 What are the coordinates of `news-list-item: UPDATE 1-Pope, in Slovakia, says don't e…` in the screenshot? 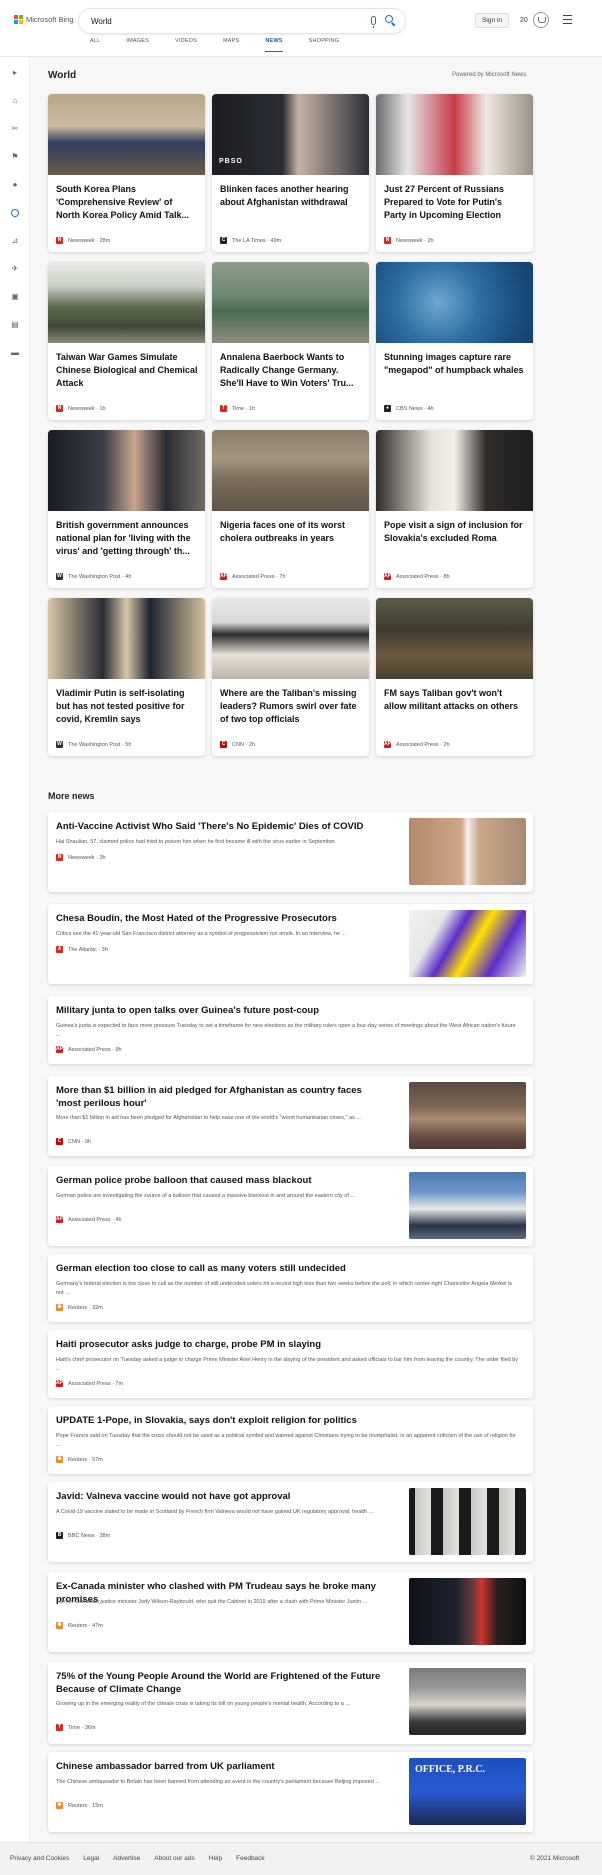 It's located at (290, 1440).